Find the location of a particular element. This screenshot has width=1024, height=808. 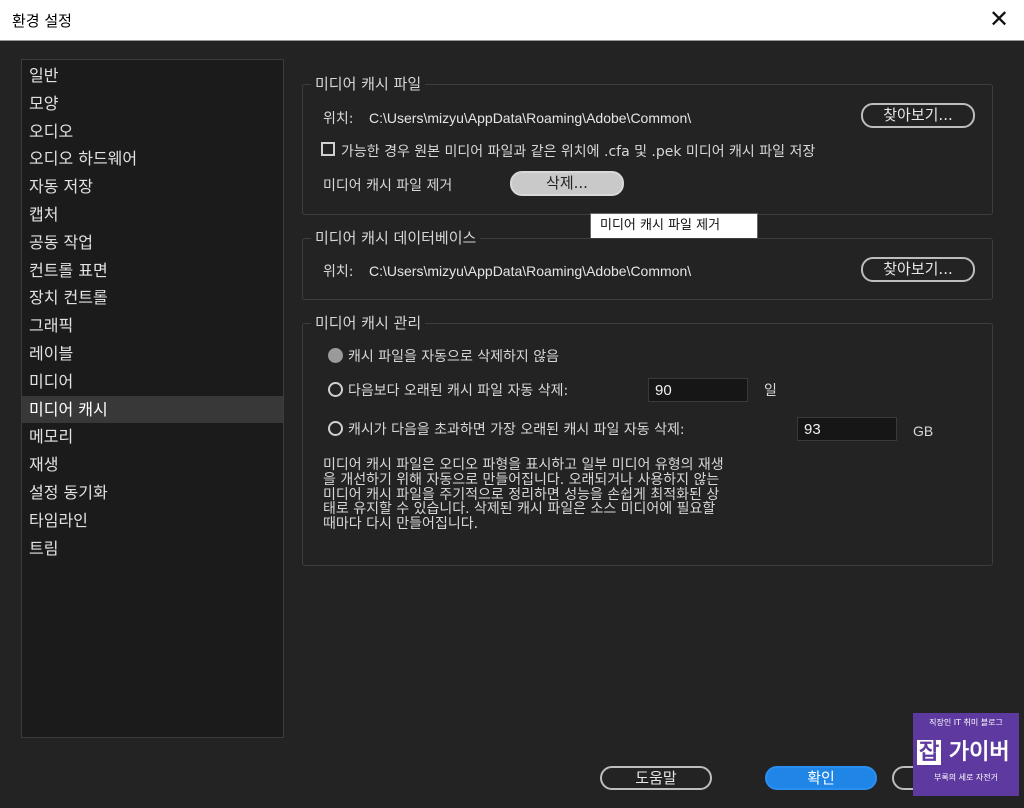

watermark-logo-text: 가이버 is located at coordinates (979, 752).